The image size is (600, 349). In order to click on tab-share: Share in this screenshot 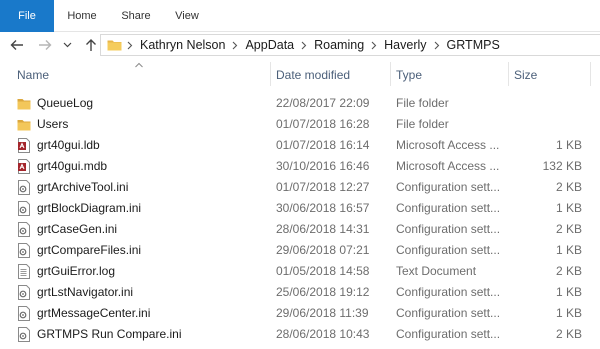, I will do `click(136, 16)`.